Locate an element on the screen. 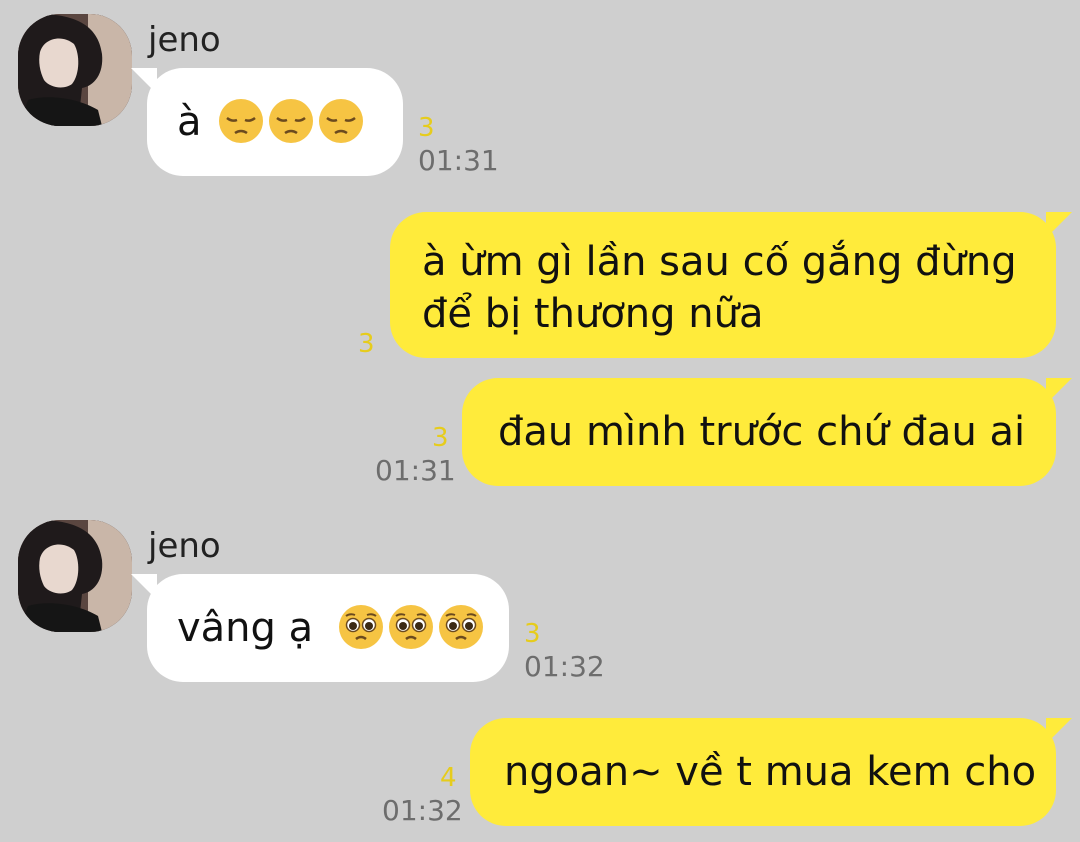 The height and width of the screenshot is (842, 1080). message-text: để bị thương nữa is located at coordinates (593, 314).